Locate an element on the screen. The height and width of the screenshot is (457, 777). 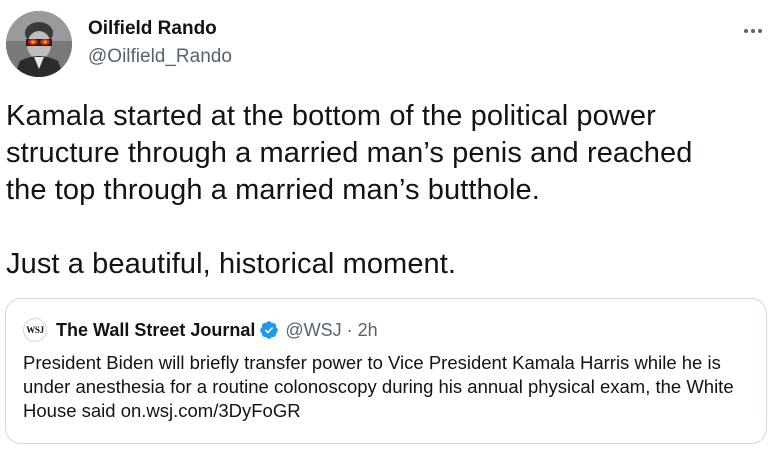
quoted-author-name: The Wall Street Journal is located at coordinates (155, 330).